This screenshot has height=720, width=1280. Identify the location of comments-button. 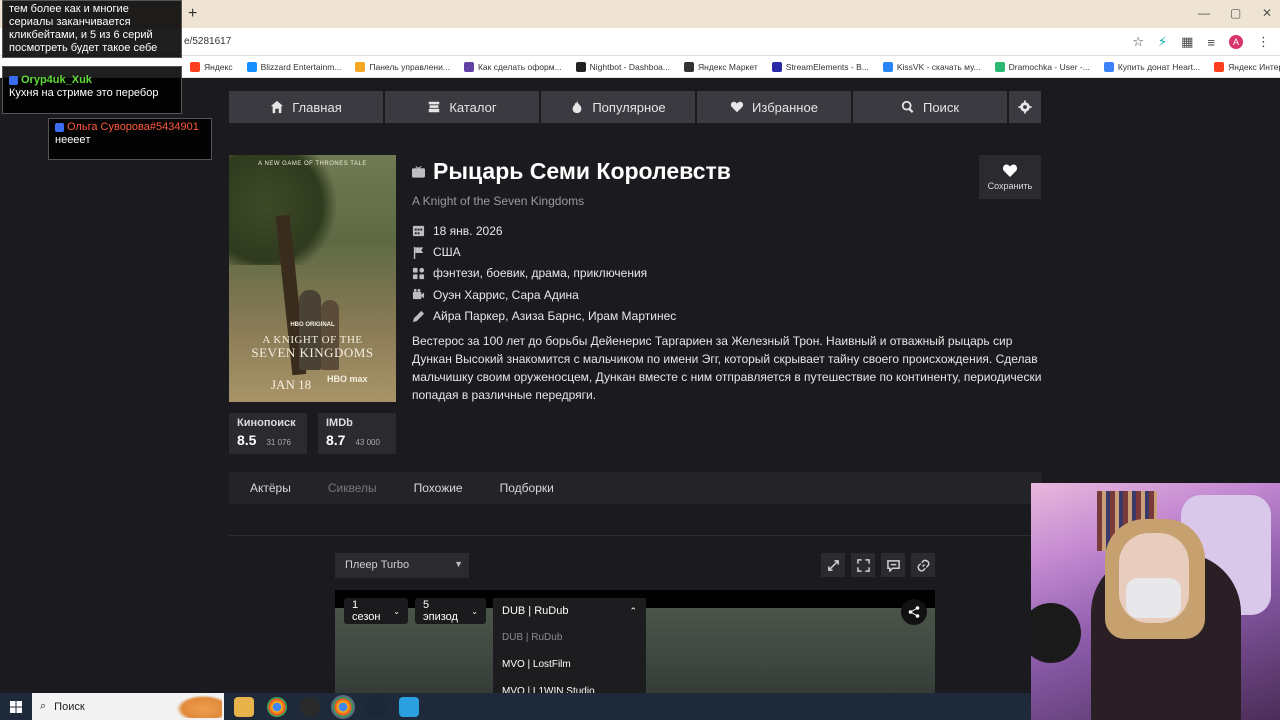
(893, 565).